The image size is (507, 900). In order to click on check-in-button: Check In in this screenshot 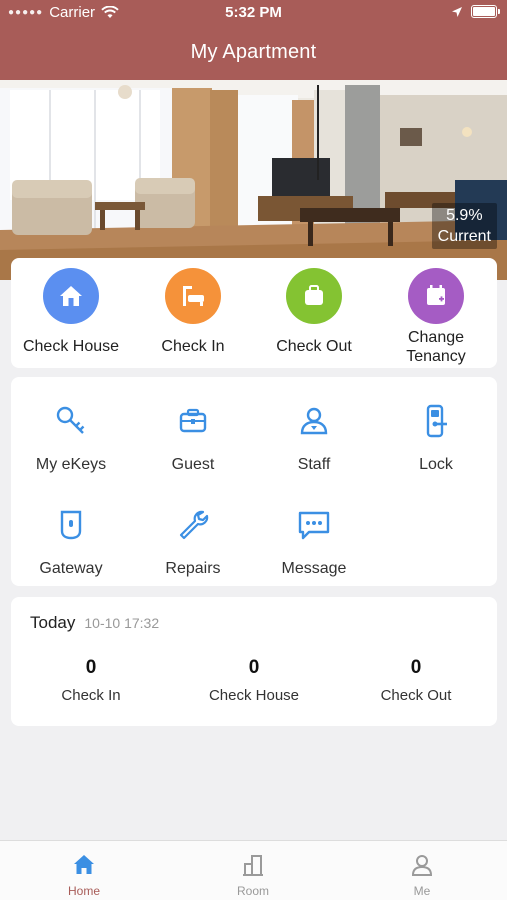, I will do `click(193, 312)`.